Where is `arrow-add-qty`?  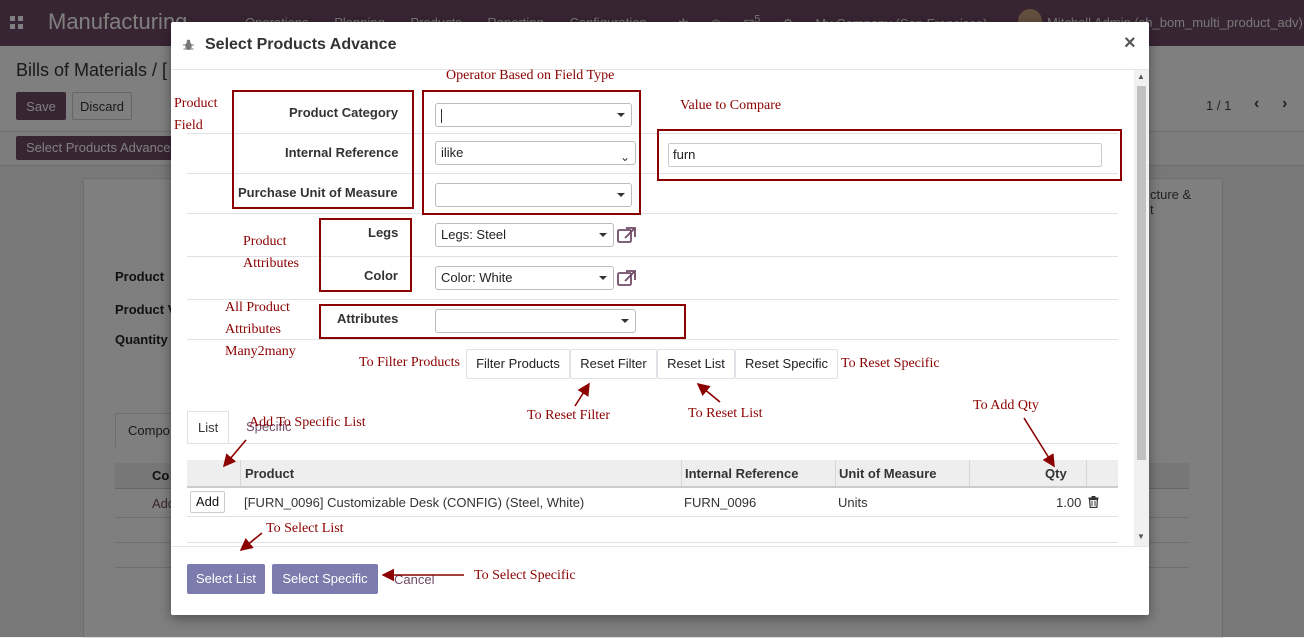
arrow-add-qty is located at coordinates (1039, 442).